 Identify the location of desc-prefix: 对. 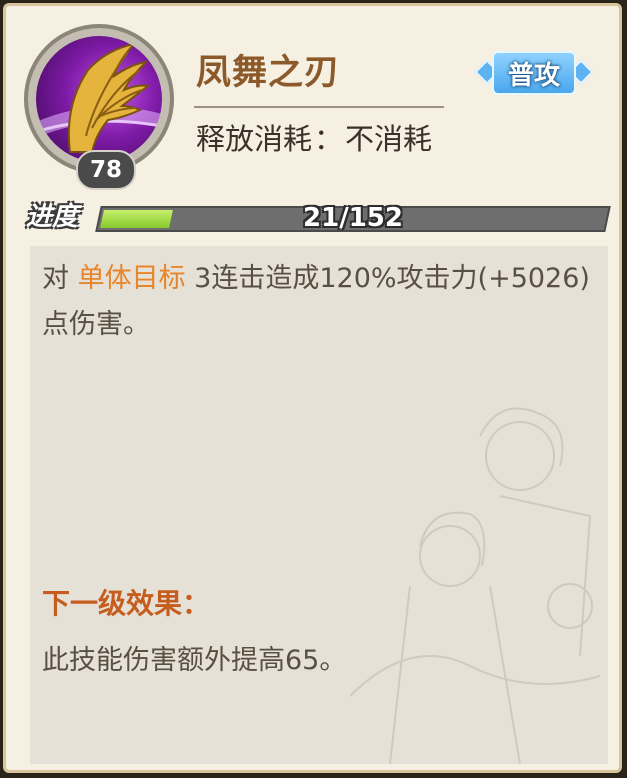
(60, 278).